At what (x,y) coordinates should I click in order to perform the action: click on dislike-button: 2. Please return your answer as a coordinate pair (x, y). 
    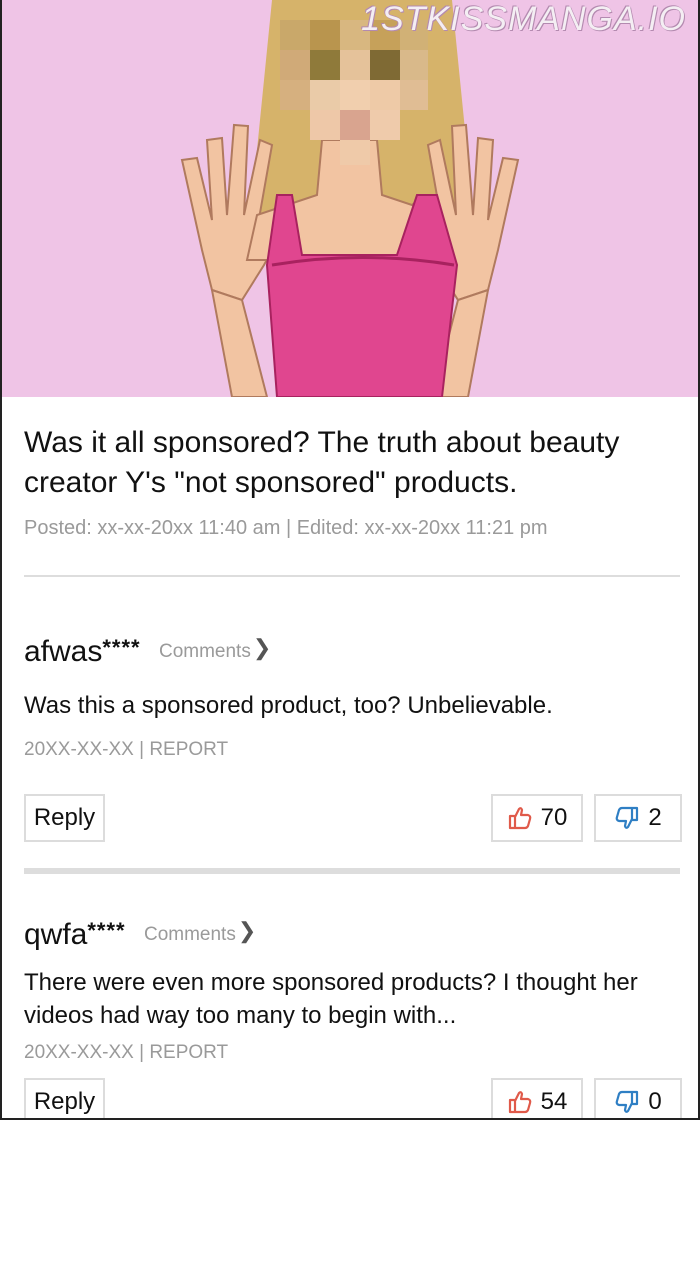
    Looking at the image, I should click on (638, 818).